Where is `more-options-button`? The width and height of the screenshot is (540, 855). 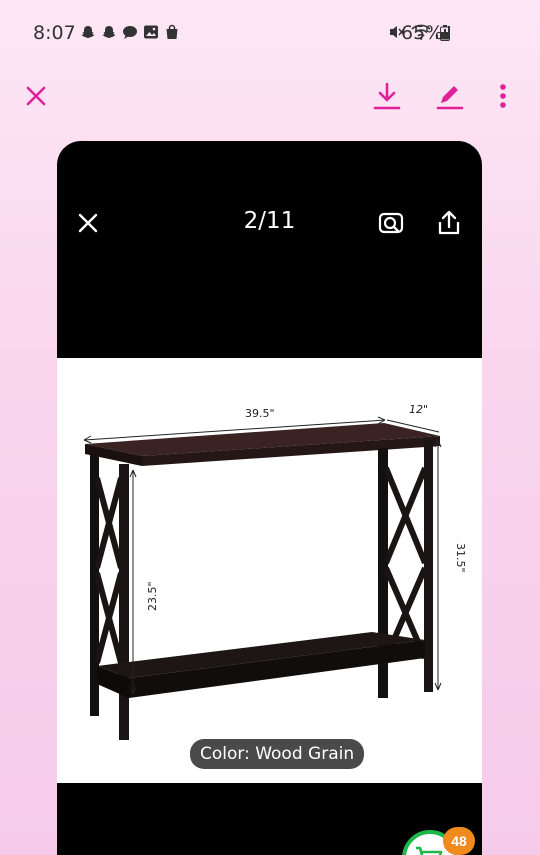
more-options-button is located at coordinates (503, 96).